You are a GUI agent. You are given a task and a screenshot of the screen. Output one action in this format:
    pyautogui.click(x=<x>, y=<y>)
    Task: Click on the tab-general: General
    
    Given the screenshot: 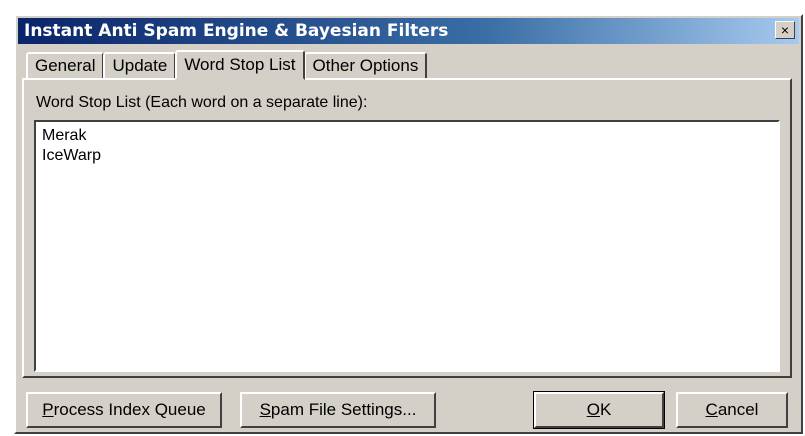 What is the action you would take?
    pyautogui.click(x=65, y=65)
    